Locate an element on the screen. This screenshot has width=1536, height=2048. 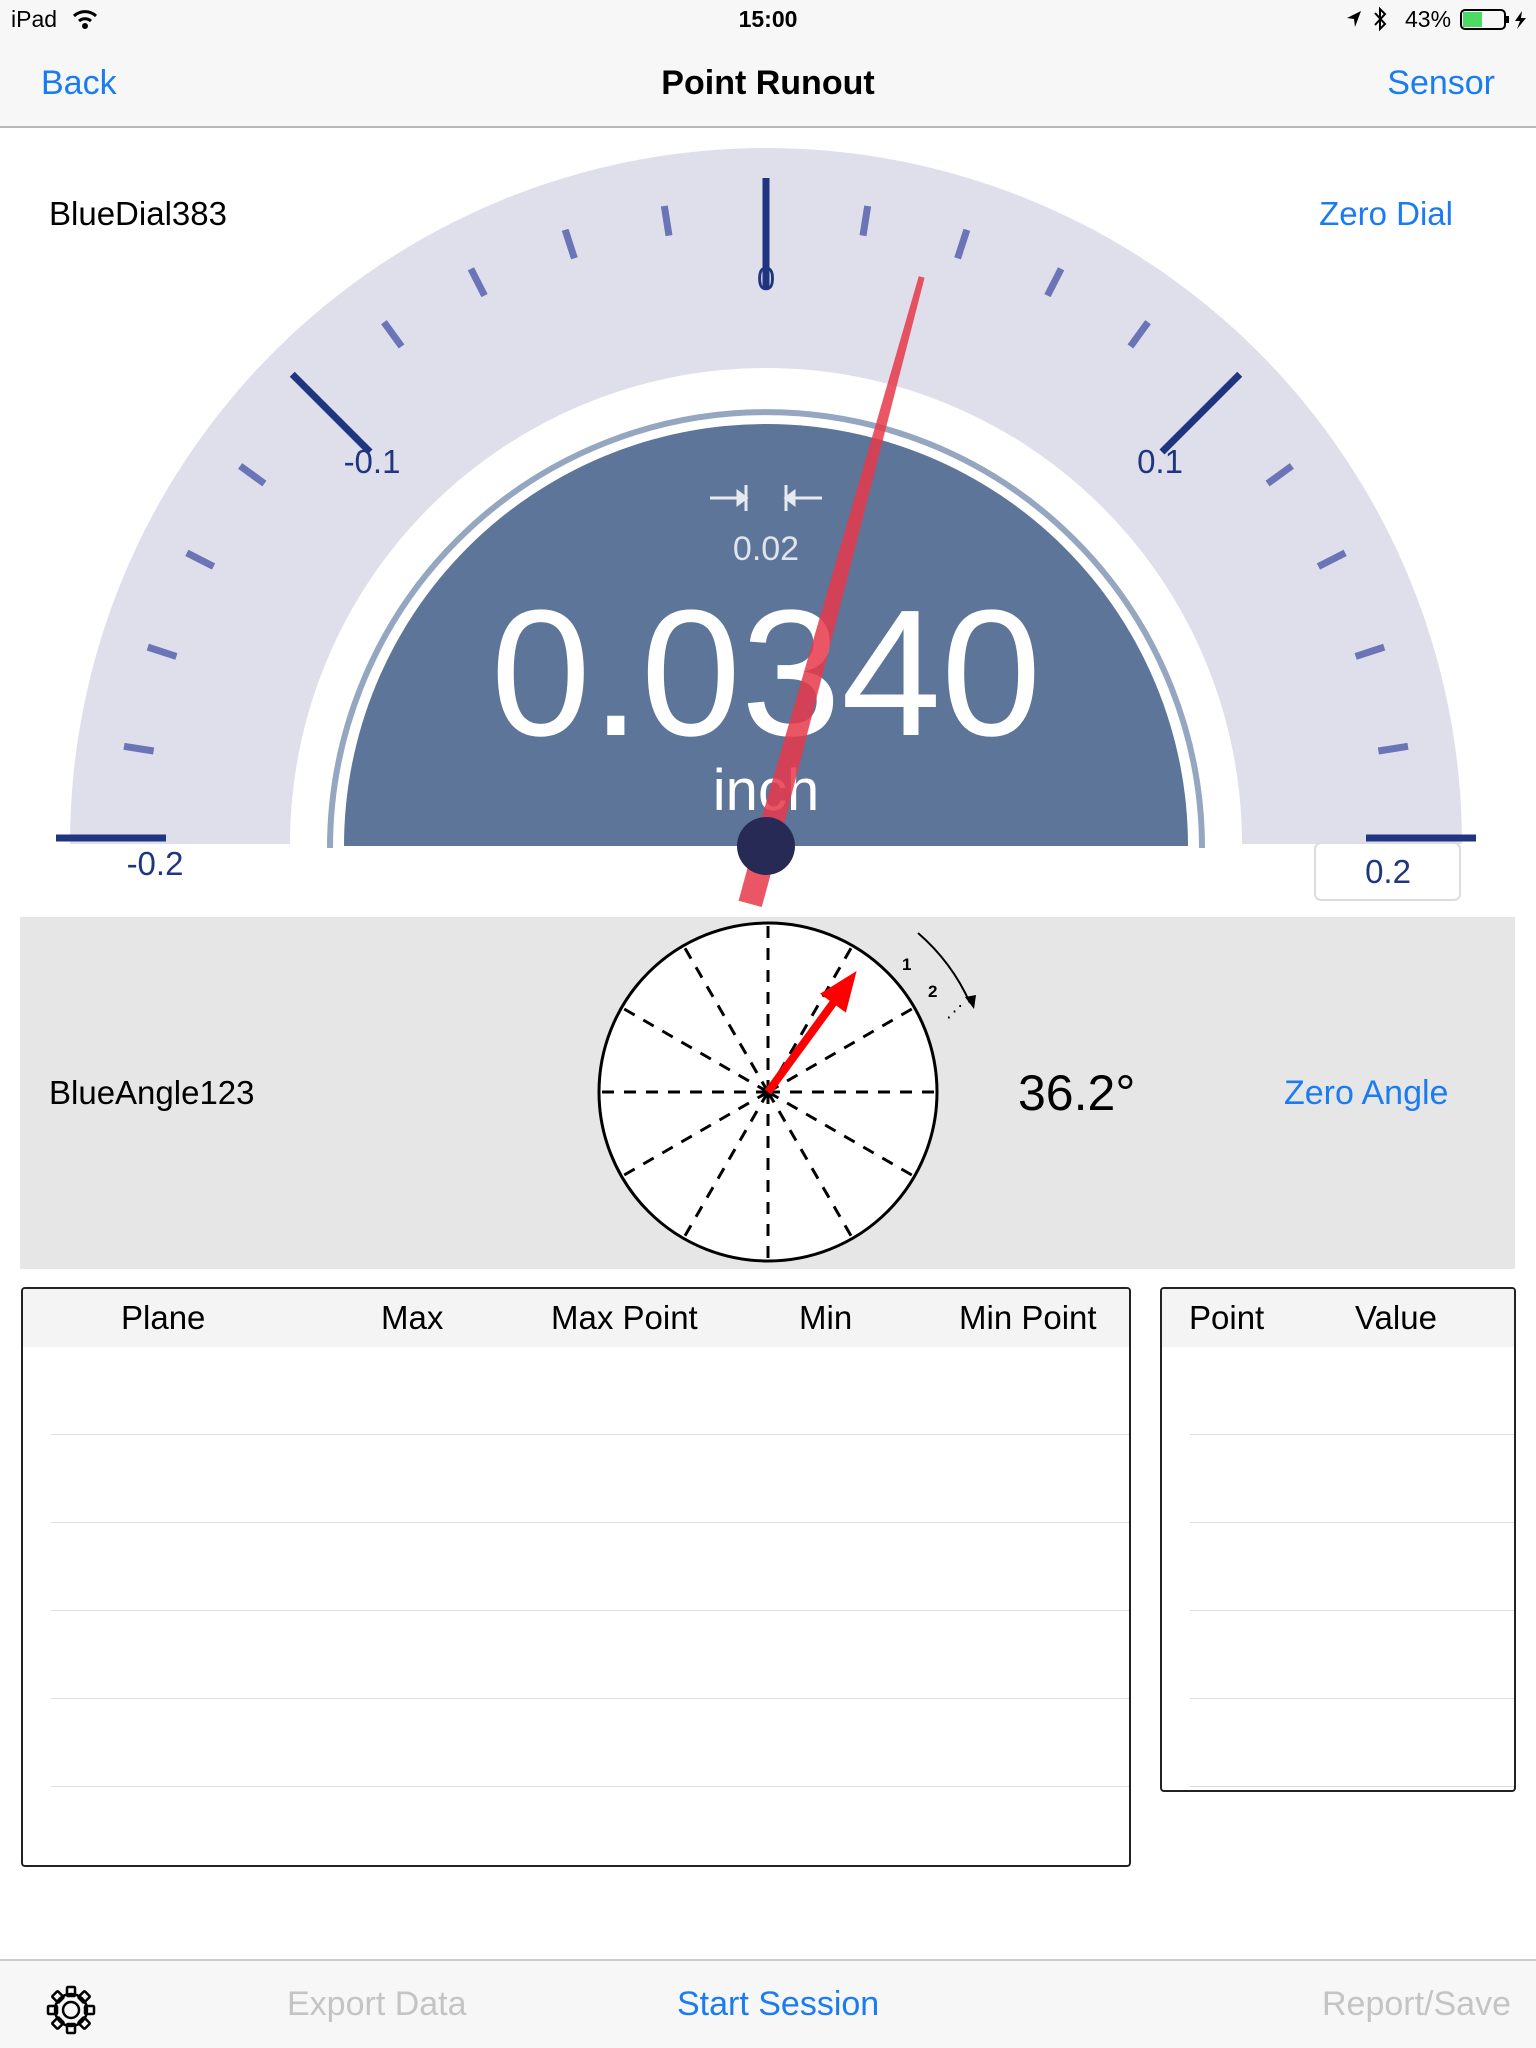
seq-label-1: 1 is located at coordinates (906, 964).